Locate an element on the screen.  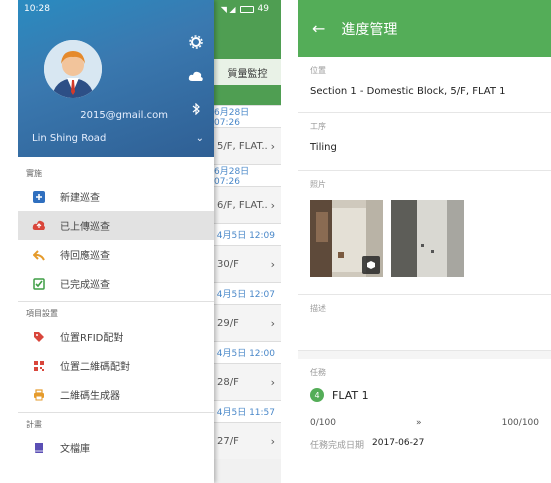
due-date-row: 任務完成日期 2017-06-27 is located at coordinates (424, 444).